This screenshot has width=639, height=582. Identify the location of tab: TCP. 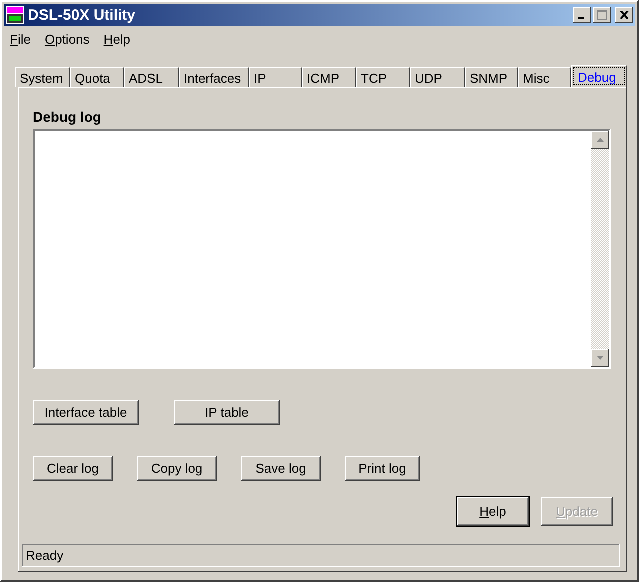
(383, 77).